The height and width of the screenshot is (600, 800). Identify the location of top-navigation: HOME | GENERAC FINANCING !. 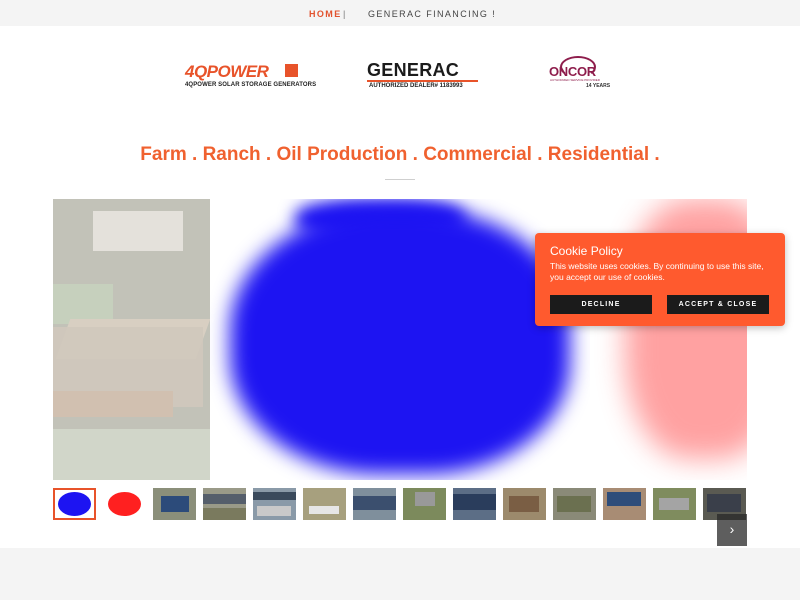
(400, 13).